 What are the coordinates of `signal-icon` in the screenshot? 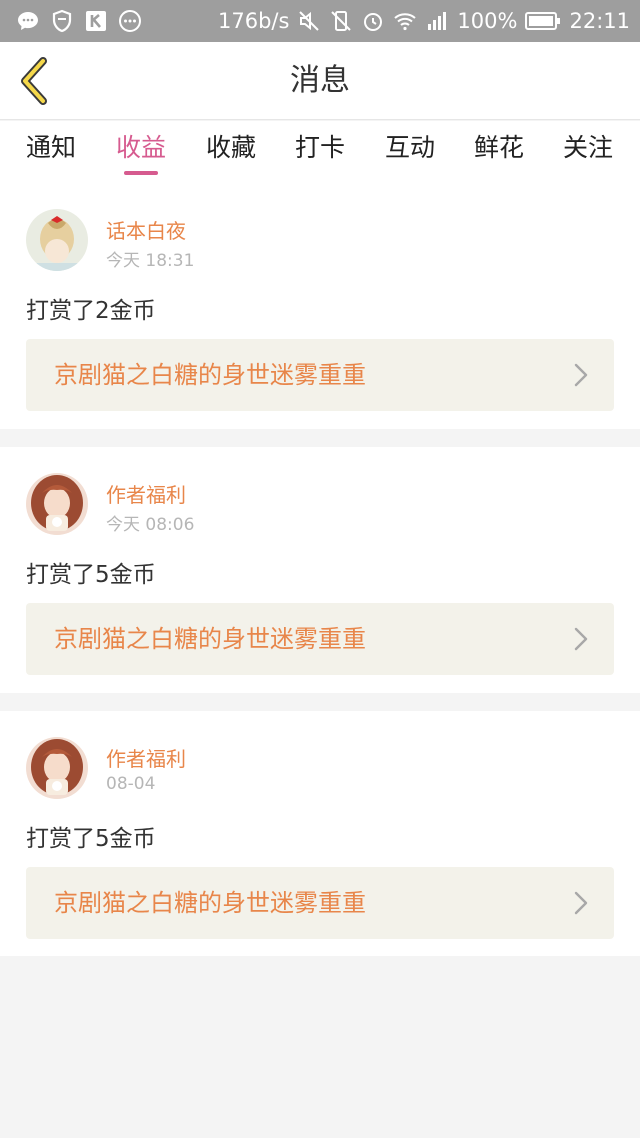 It's located at (437, 21).